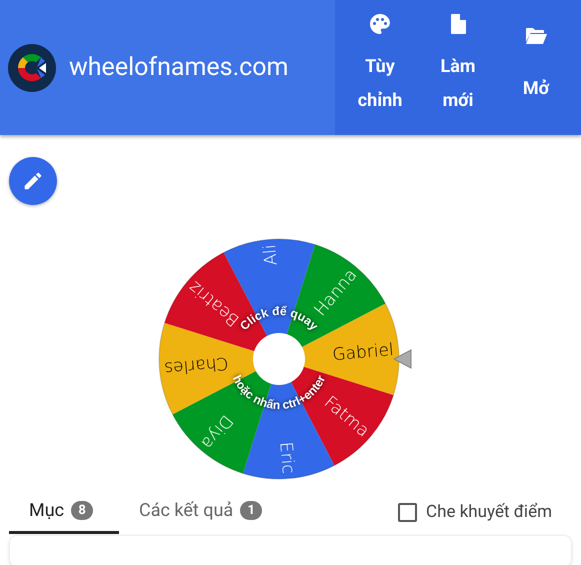 The image size is (581, 565). Describe the element at coordinates (401, 359) in the screenshot. I see `pointer-icon` at that location.